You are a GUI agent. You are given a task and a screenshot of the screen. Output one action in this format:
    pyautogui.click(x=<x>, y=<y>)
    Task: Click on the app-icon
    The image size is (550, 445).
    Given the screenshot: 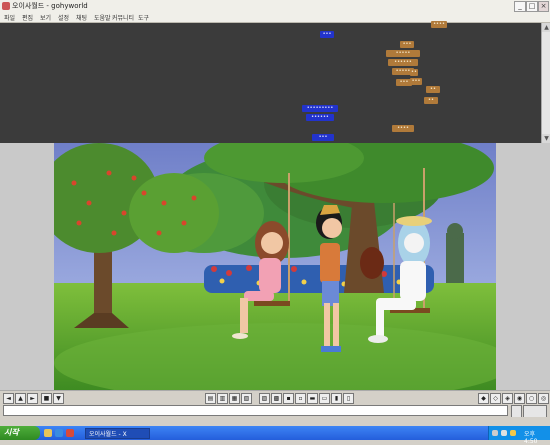 What is the action you would take?
    pyautogui.click(x=6, y=6)
    